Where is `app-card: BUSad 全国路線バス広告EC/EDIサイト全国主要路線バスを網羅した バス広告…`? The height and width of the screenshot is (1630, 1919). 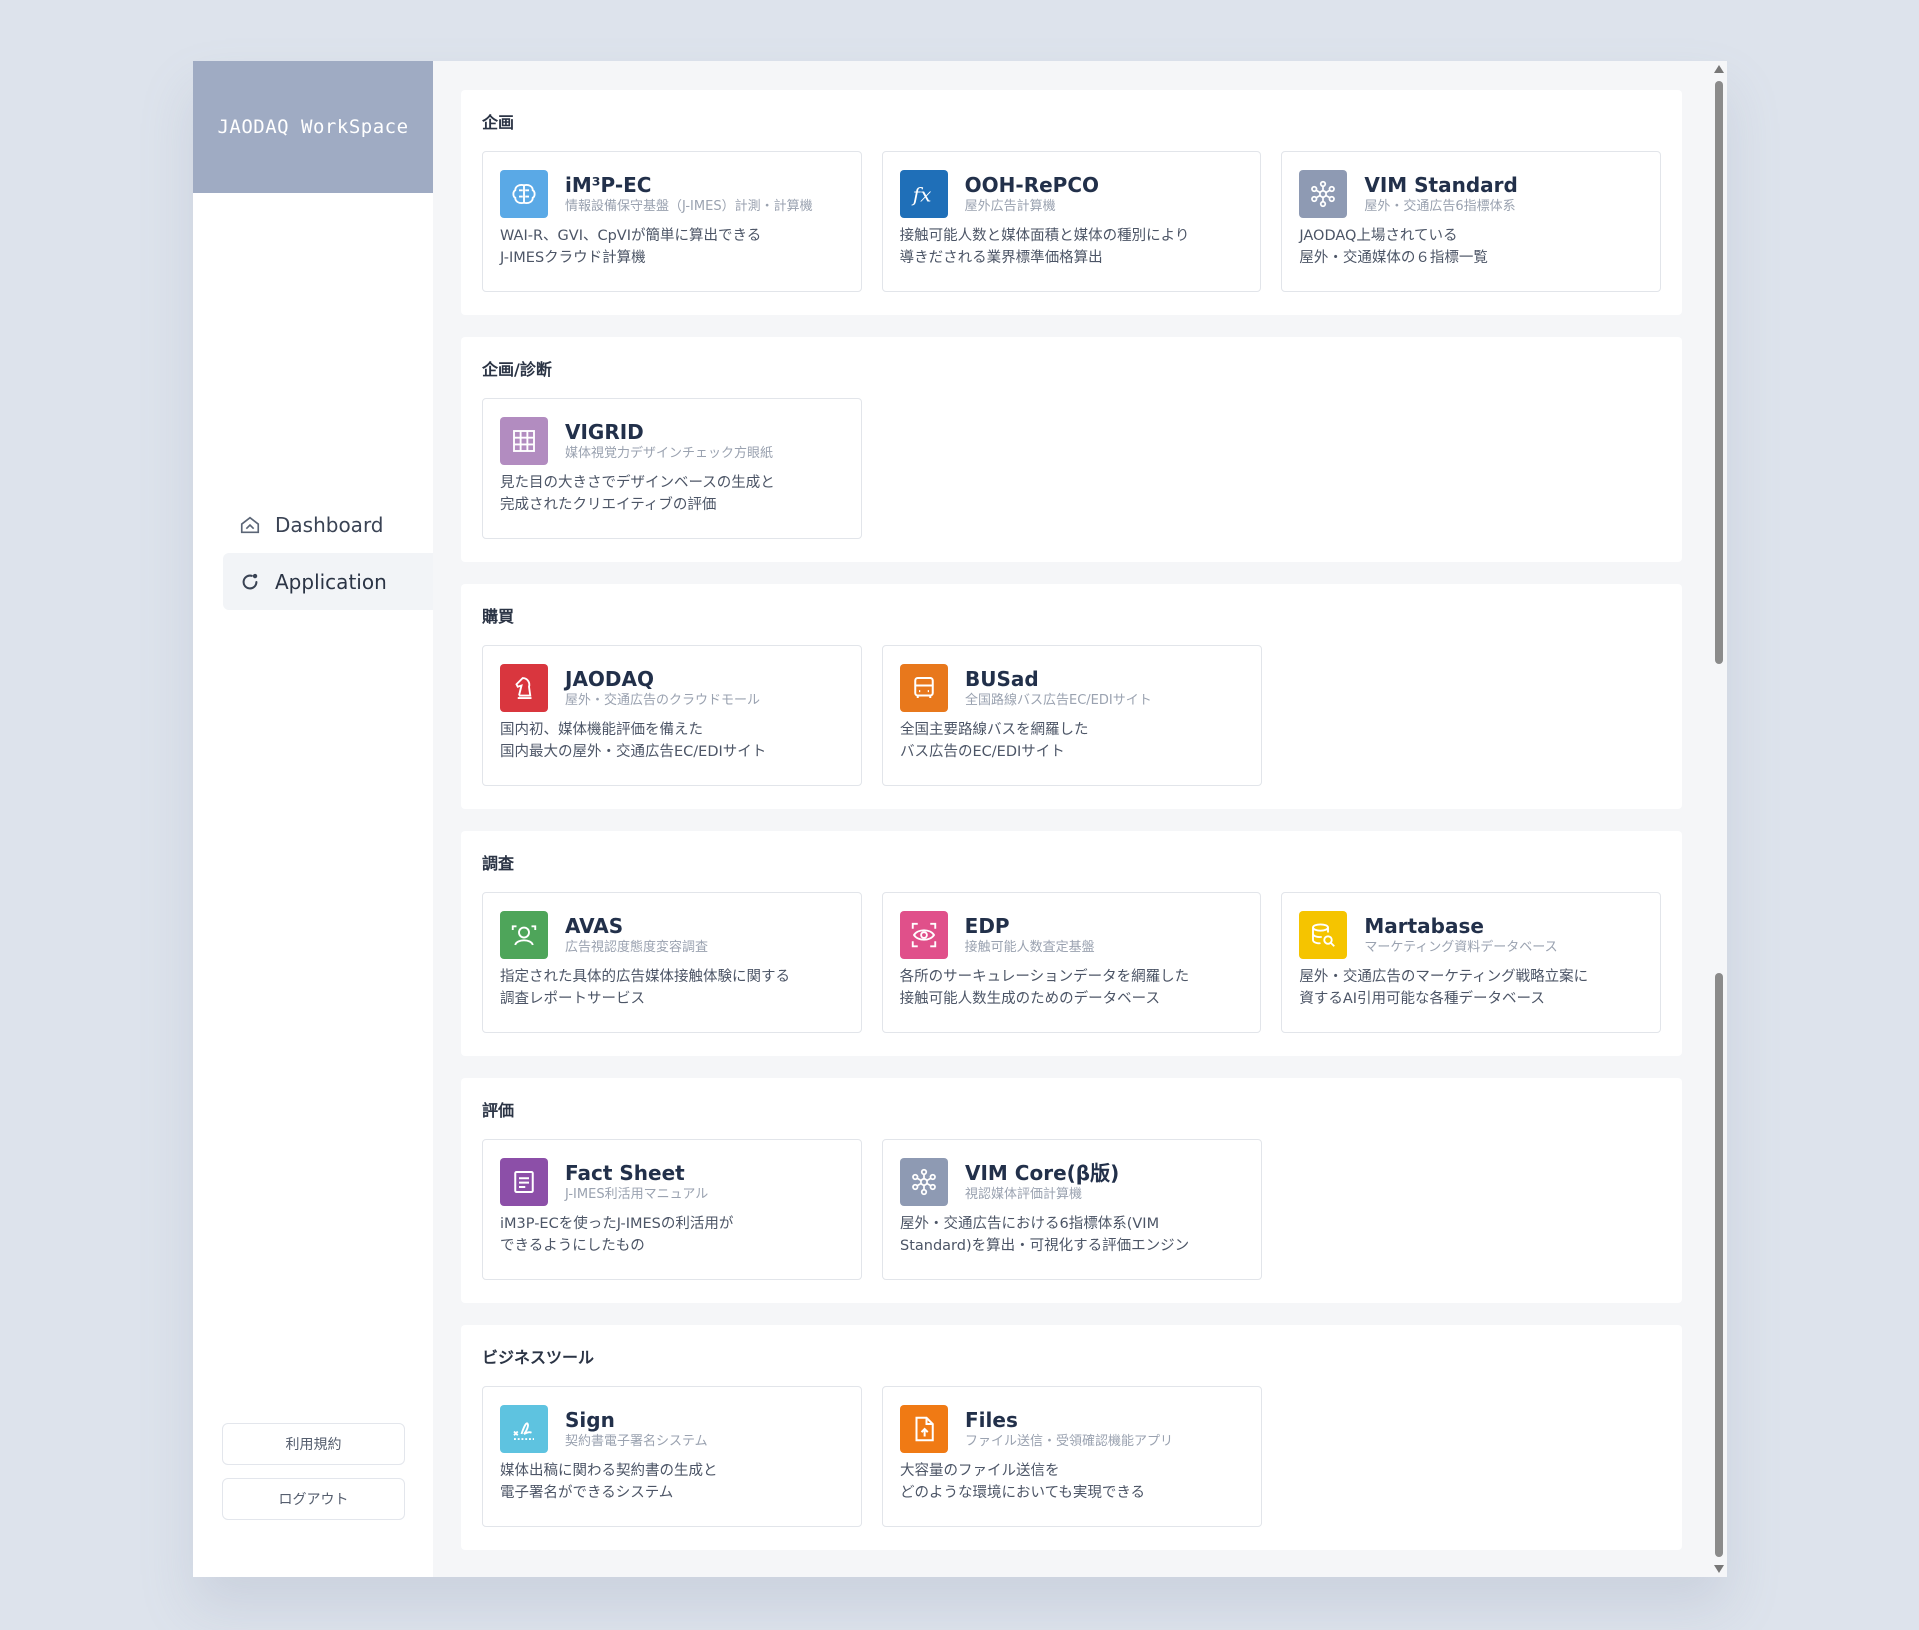
app-card: BUSad 全国路線バス広告EC/EDIサイト全国主要路線バスを網羅した バス広告… is located at coordinates (1072, 715).